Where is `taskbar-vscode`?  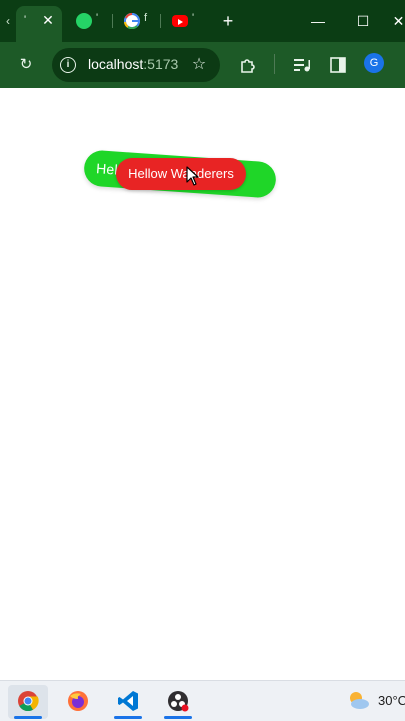
taskbar-vscode is located at coordinates (128, 702).